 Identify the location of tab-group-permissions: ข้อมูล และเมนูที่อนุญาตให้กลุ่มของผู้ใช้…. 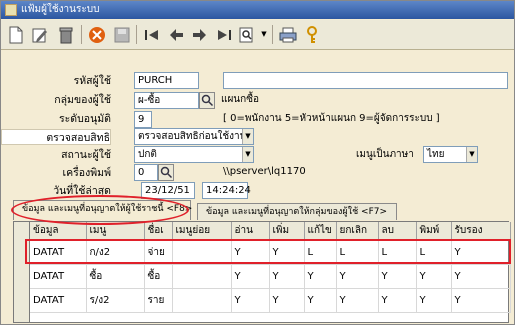
(297, 211).